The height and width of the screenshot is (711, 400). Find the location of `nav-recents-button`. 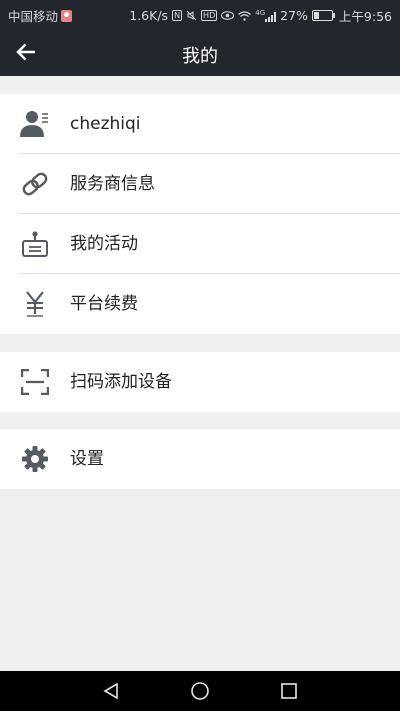

nav-recents-button is located at coordinates (289, 691).